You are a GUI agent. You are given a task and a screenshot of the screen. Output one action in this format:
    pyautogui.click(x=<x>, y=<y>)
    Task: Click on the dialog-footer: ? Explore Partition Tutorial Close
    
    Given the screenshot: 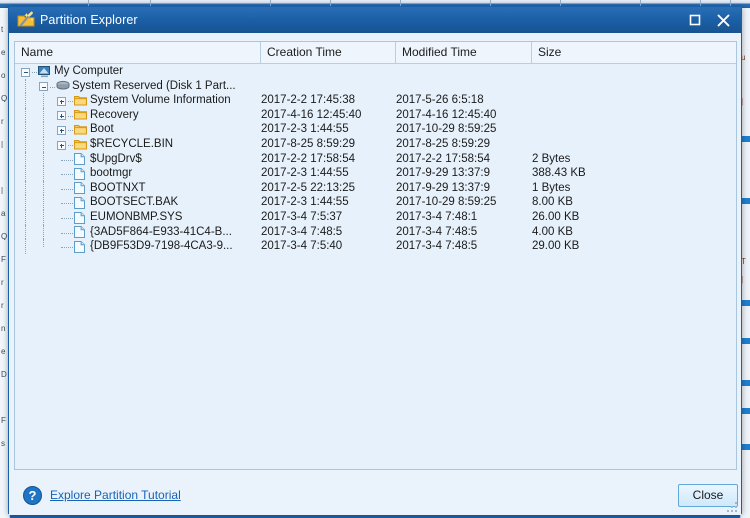 What is the action you would take?
    pyautogui.click(x=375, y=497)
    